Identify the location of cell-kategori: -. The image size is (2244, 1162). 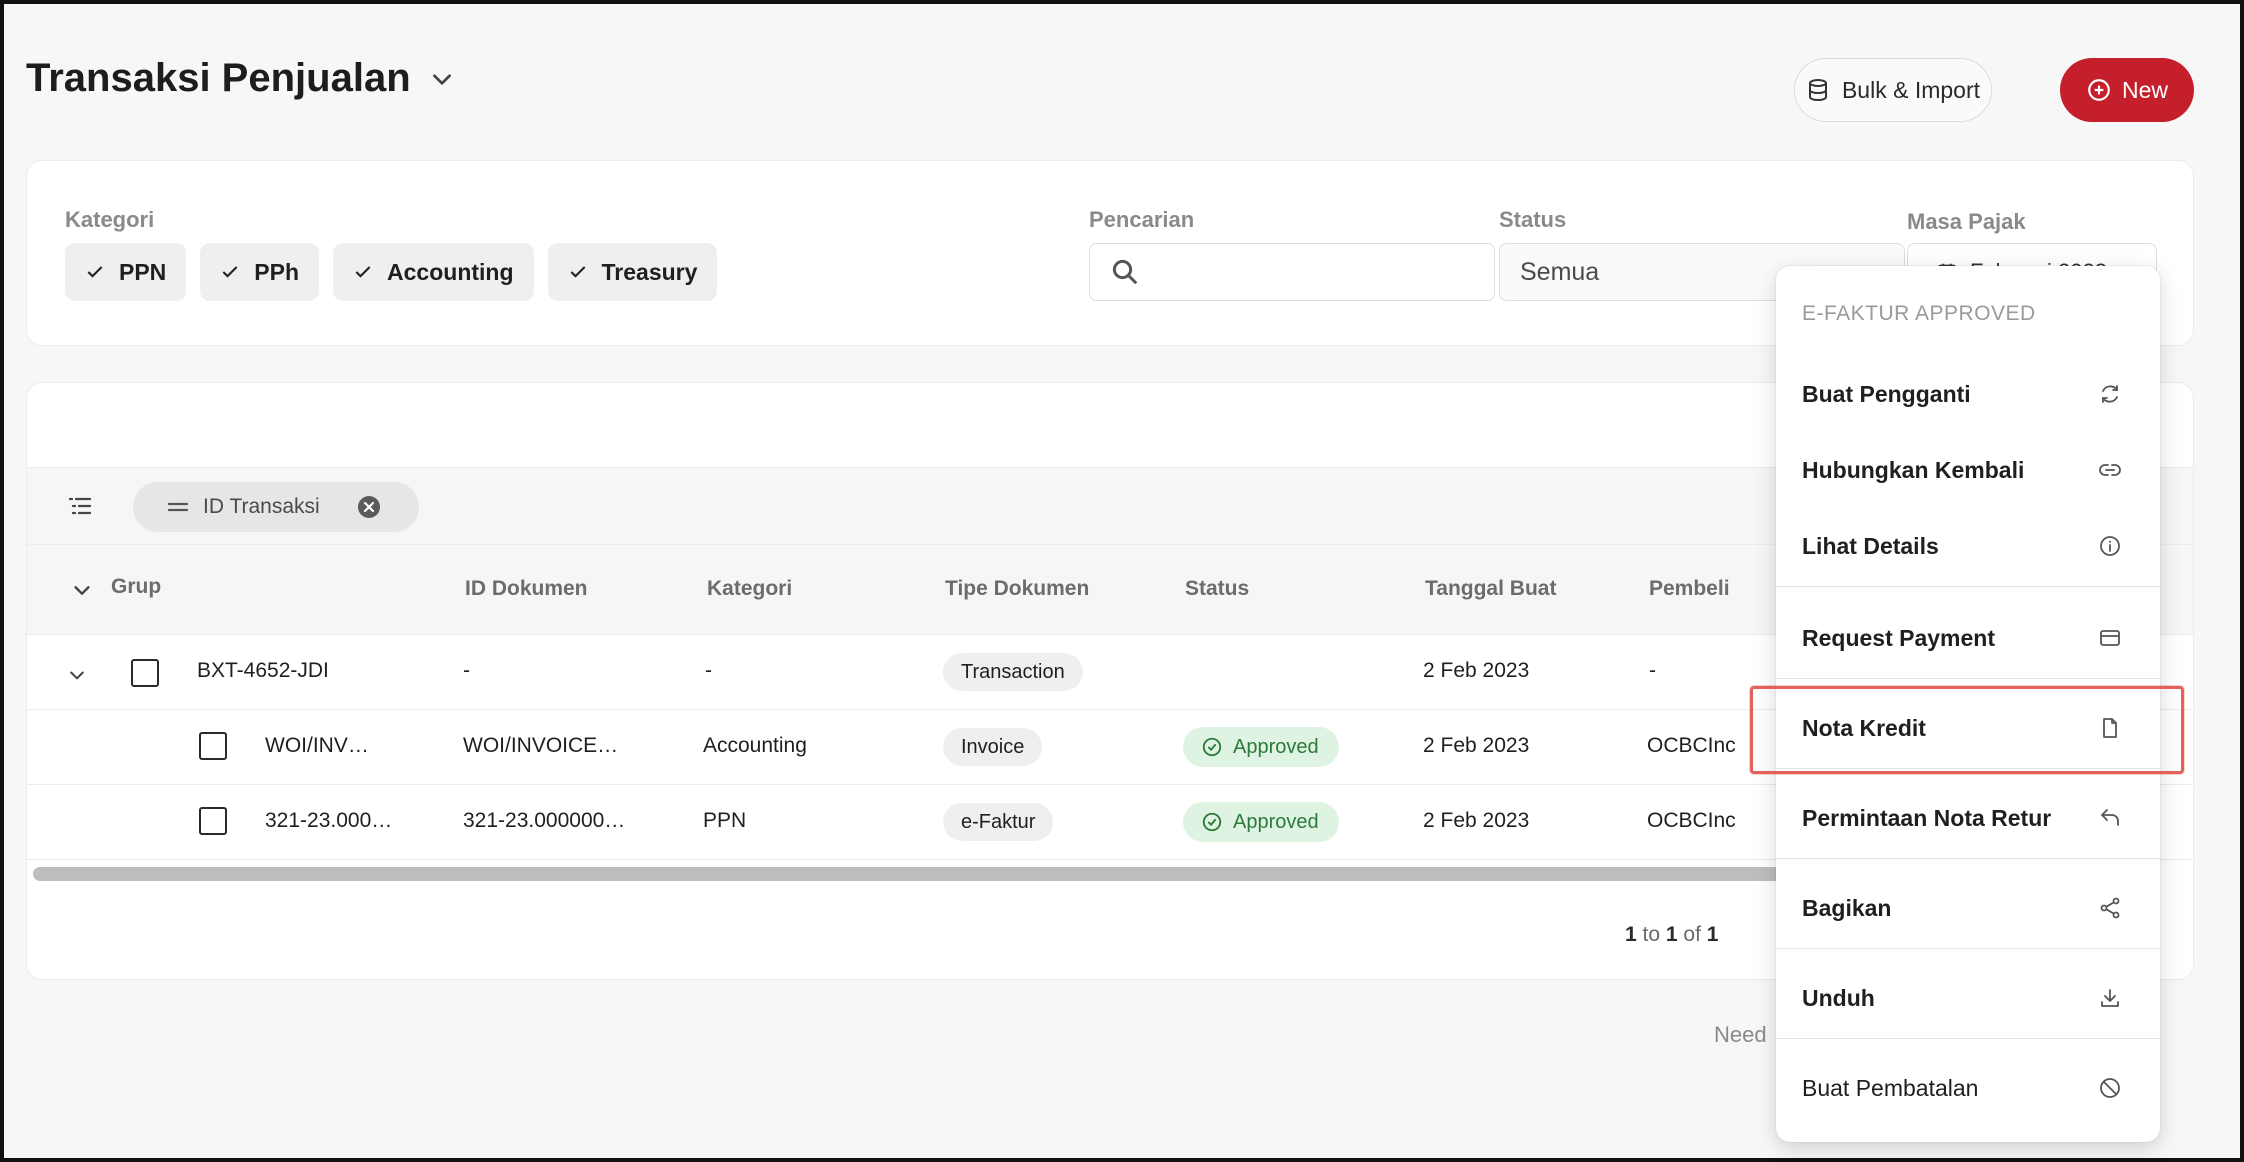
(708, 670).